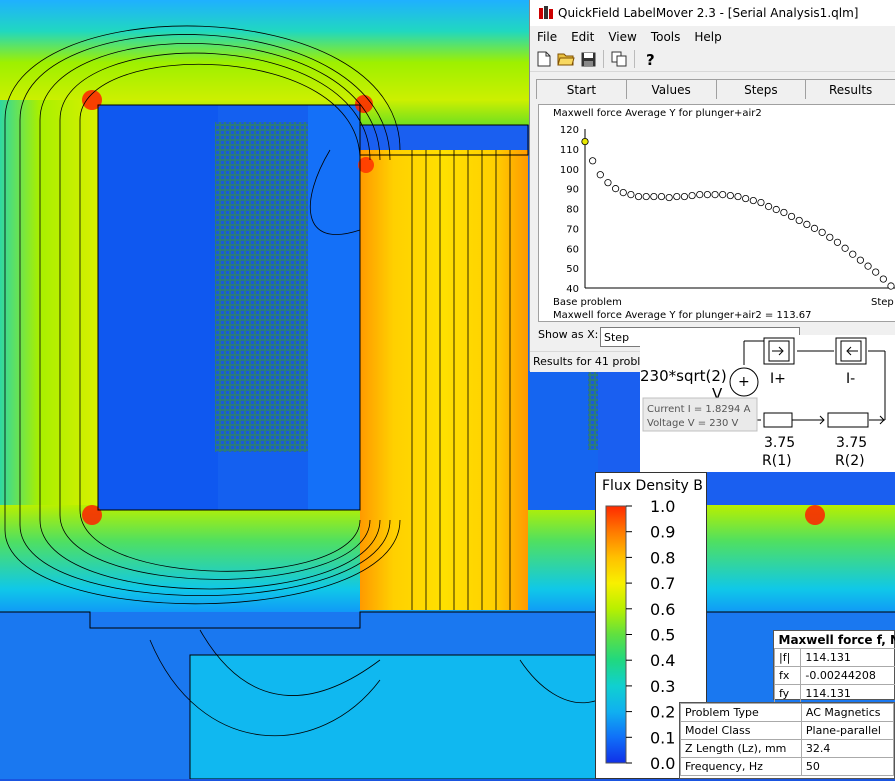 Image resolution: width=895 pixels, height=781 pixels. Describe the element at coordinates (572, 289) in the screenshot. I see `y-tick-label: 40` at that location.